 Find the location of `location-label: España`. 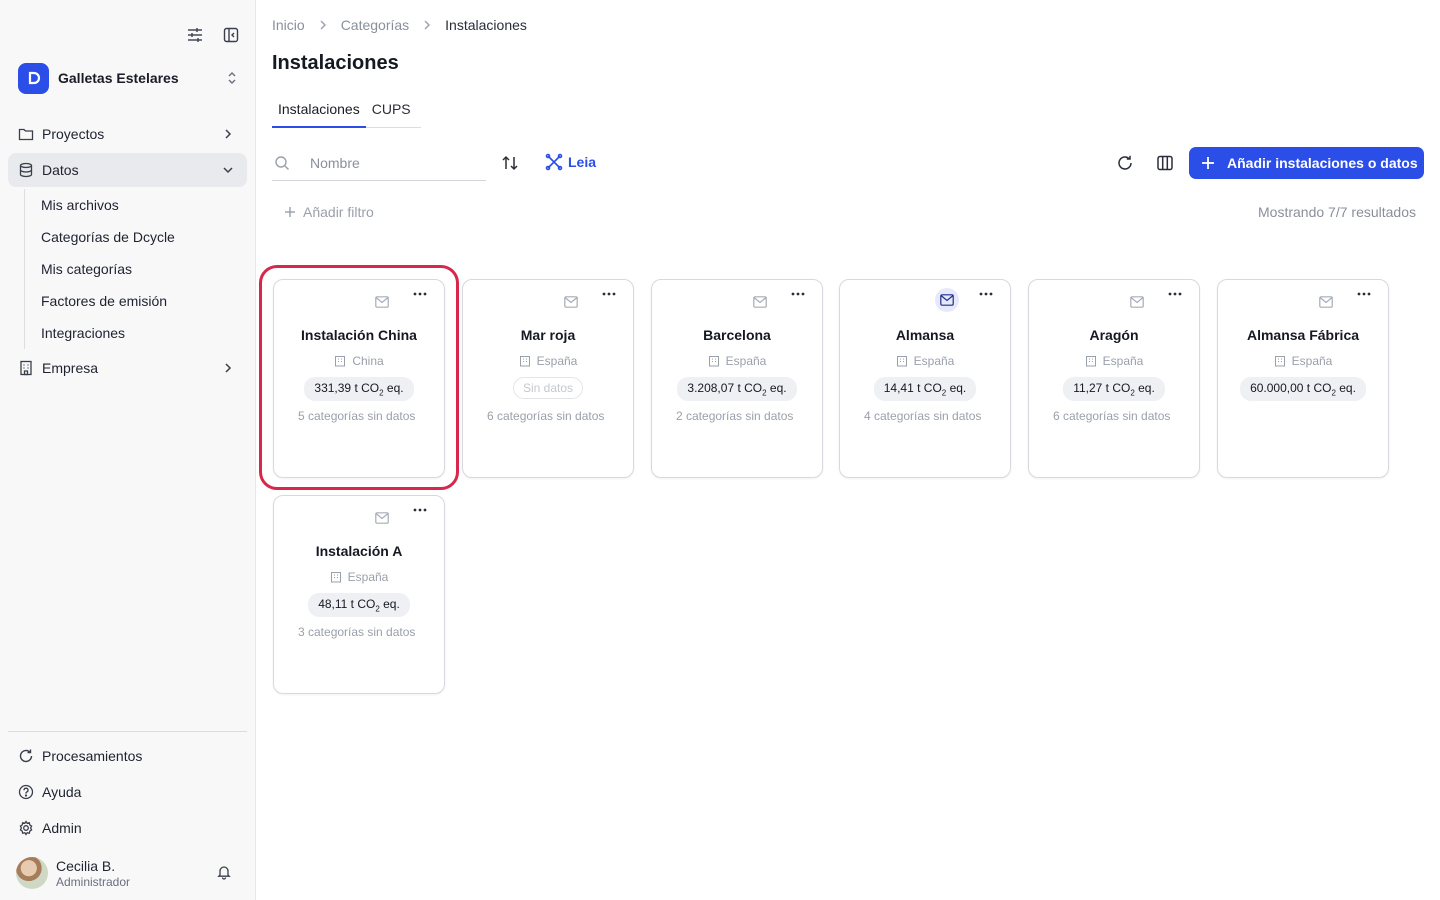

location-label: España is located at coordinates (368, 577).